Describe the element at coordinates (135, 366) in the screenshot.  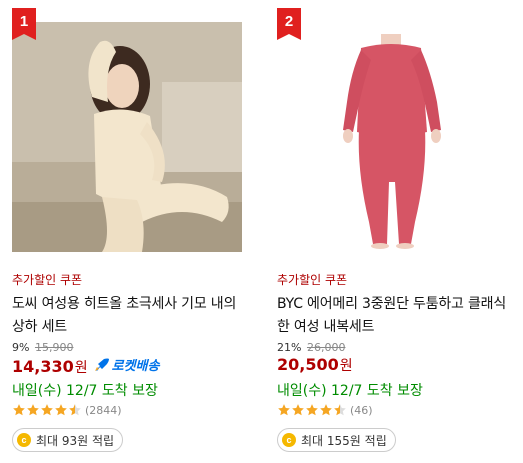
I see `rocket-label: 로켓배송` at that location.